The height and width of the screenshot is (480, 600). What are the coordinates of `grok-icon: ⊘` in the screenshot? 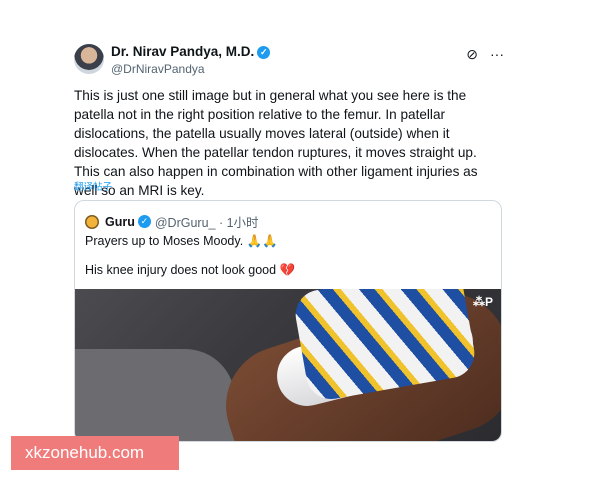 It's located at (472, 54).